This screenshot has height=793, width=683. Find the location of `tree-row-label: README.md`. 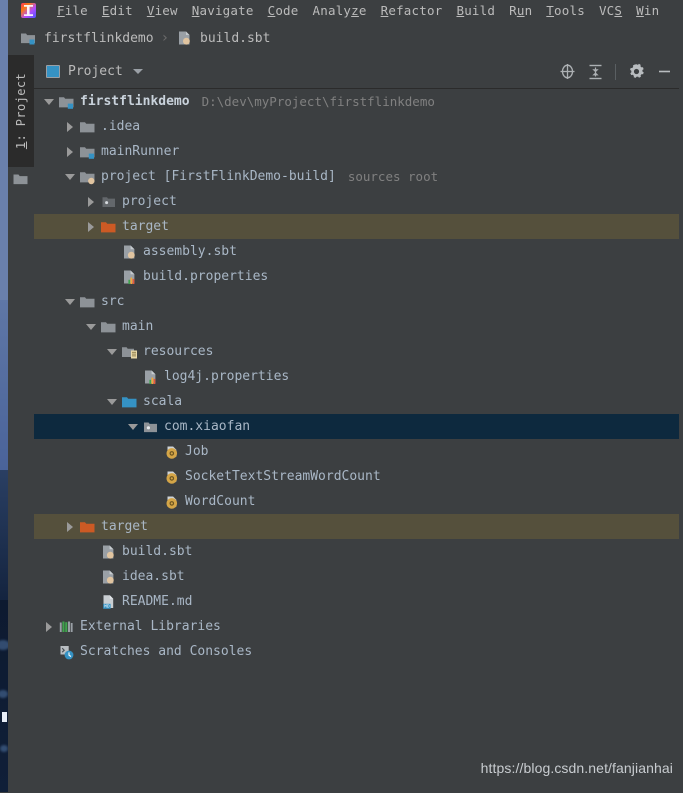

tree-row-label: README.md is located at coordinates (157, 601).